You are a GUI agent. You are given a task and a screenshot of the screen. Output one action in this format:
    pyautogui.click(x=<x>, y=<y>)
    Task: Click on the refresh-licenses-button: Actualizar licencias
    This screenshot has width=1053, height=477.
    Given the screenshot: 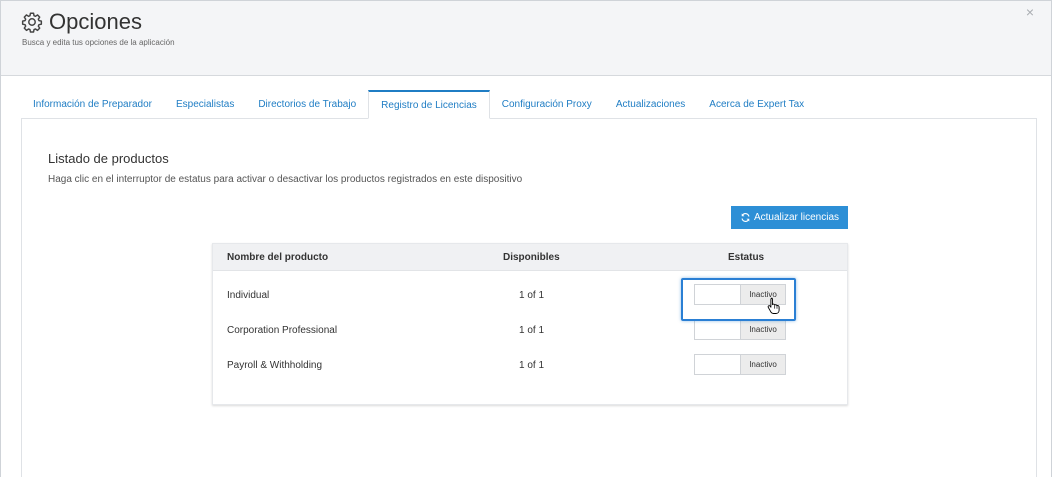 What is the action you would take?
    pyautogui.click(x=789, y=217)
    